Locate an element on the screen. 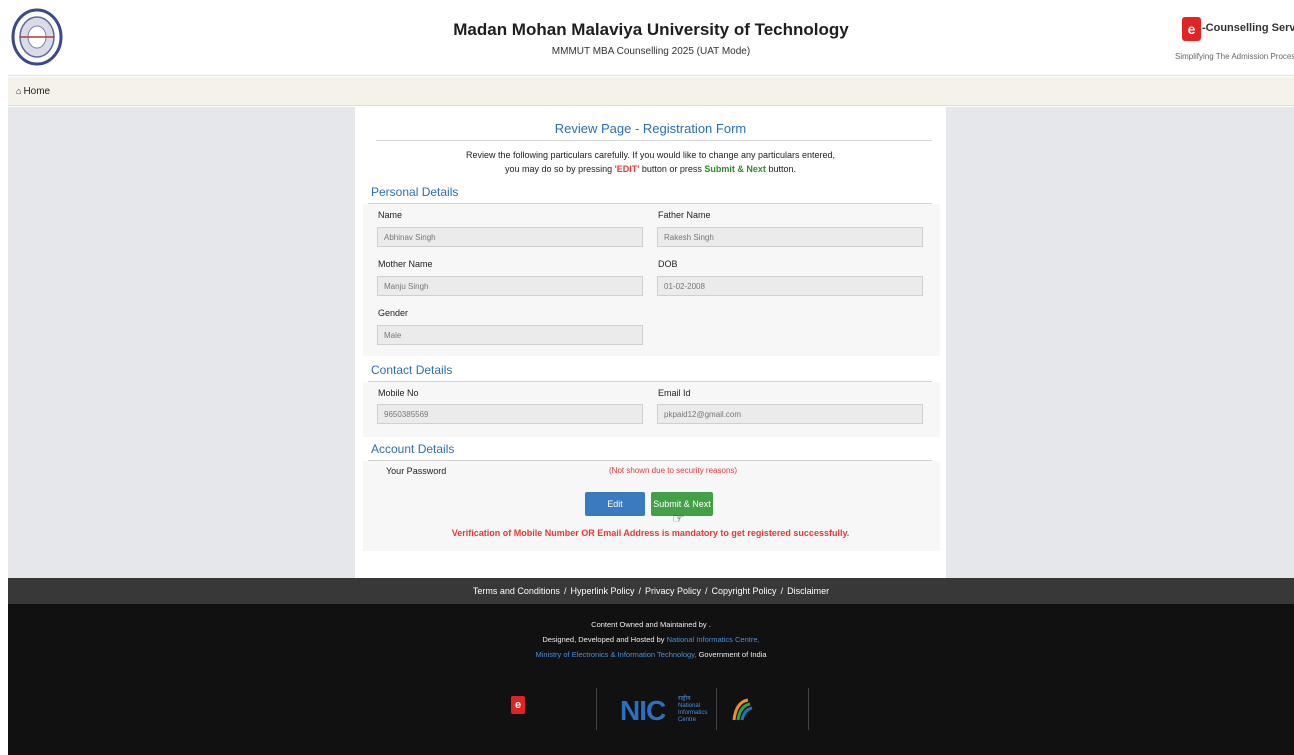 Image resolution: width=1294 pixels, height=755 pixels. contact-details-heading: Contact Details is located at coordinates (412, 370).